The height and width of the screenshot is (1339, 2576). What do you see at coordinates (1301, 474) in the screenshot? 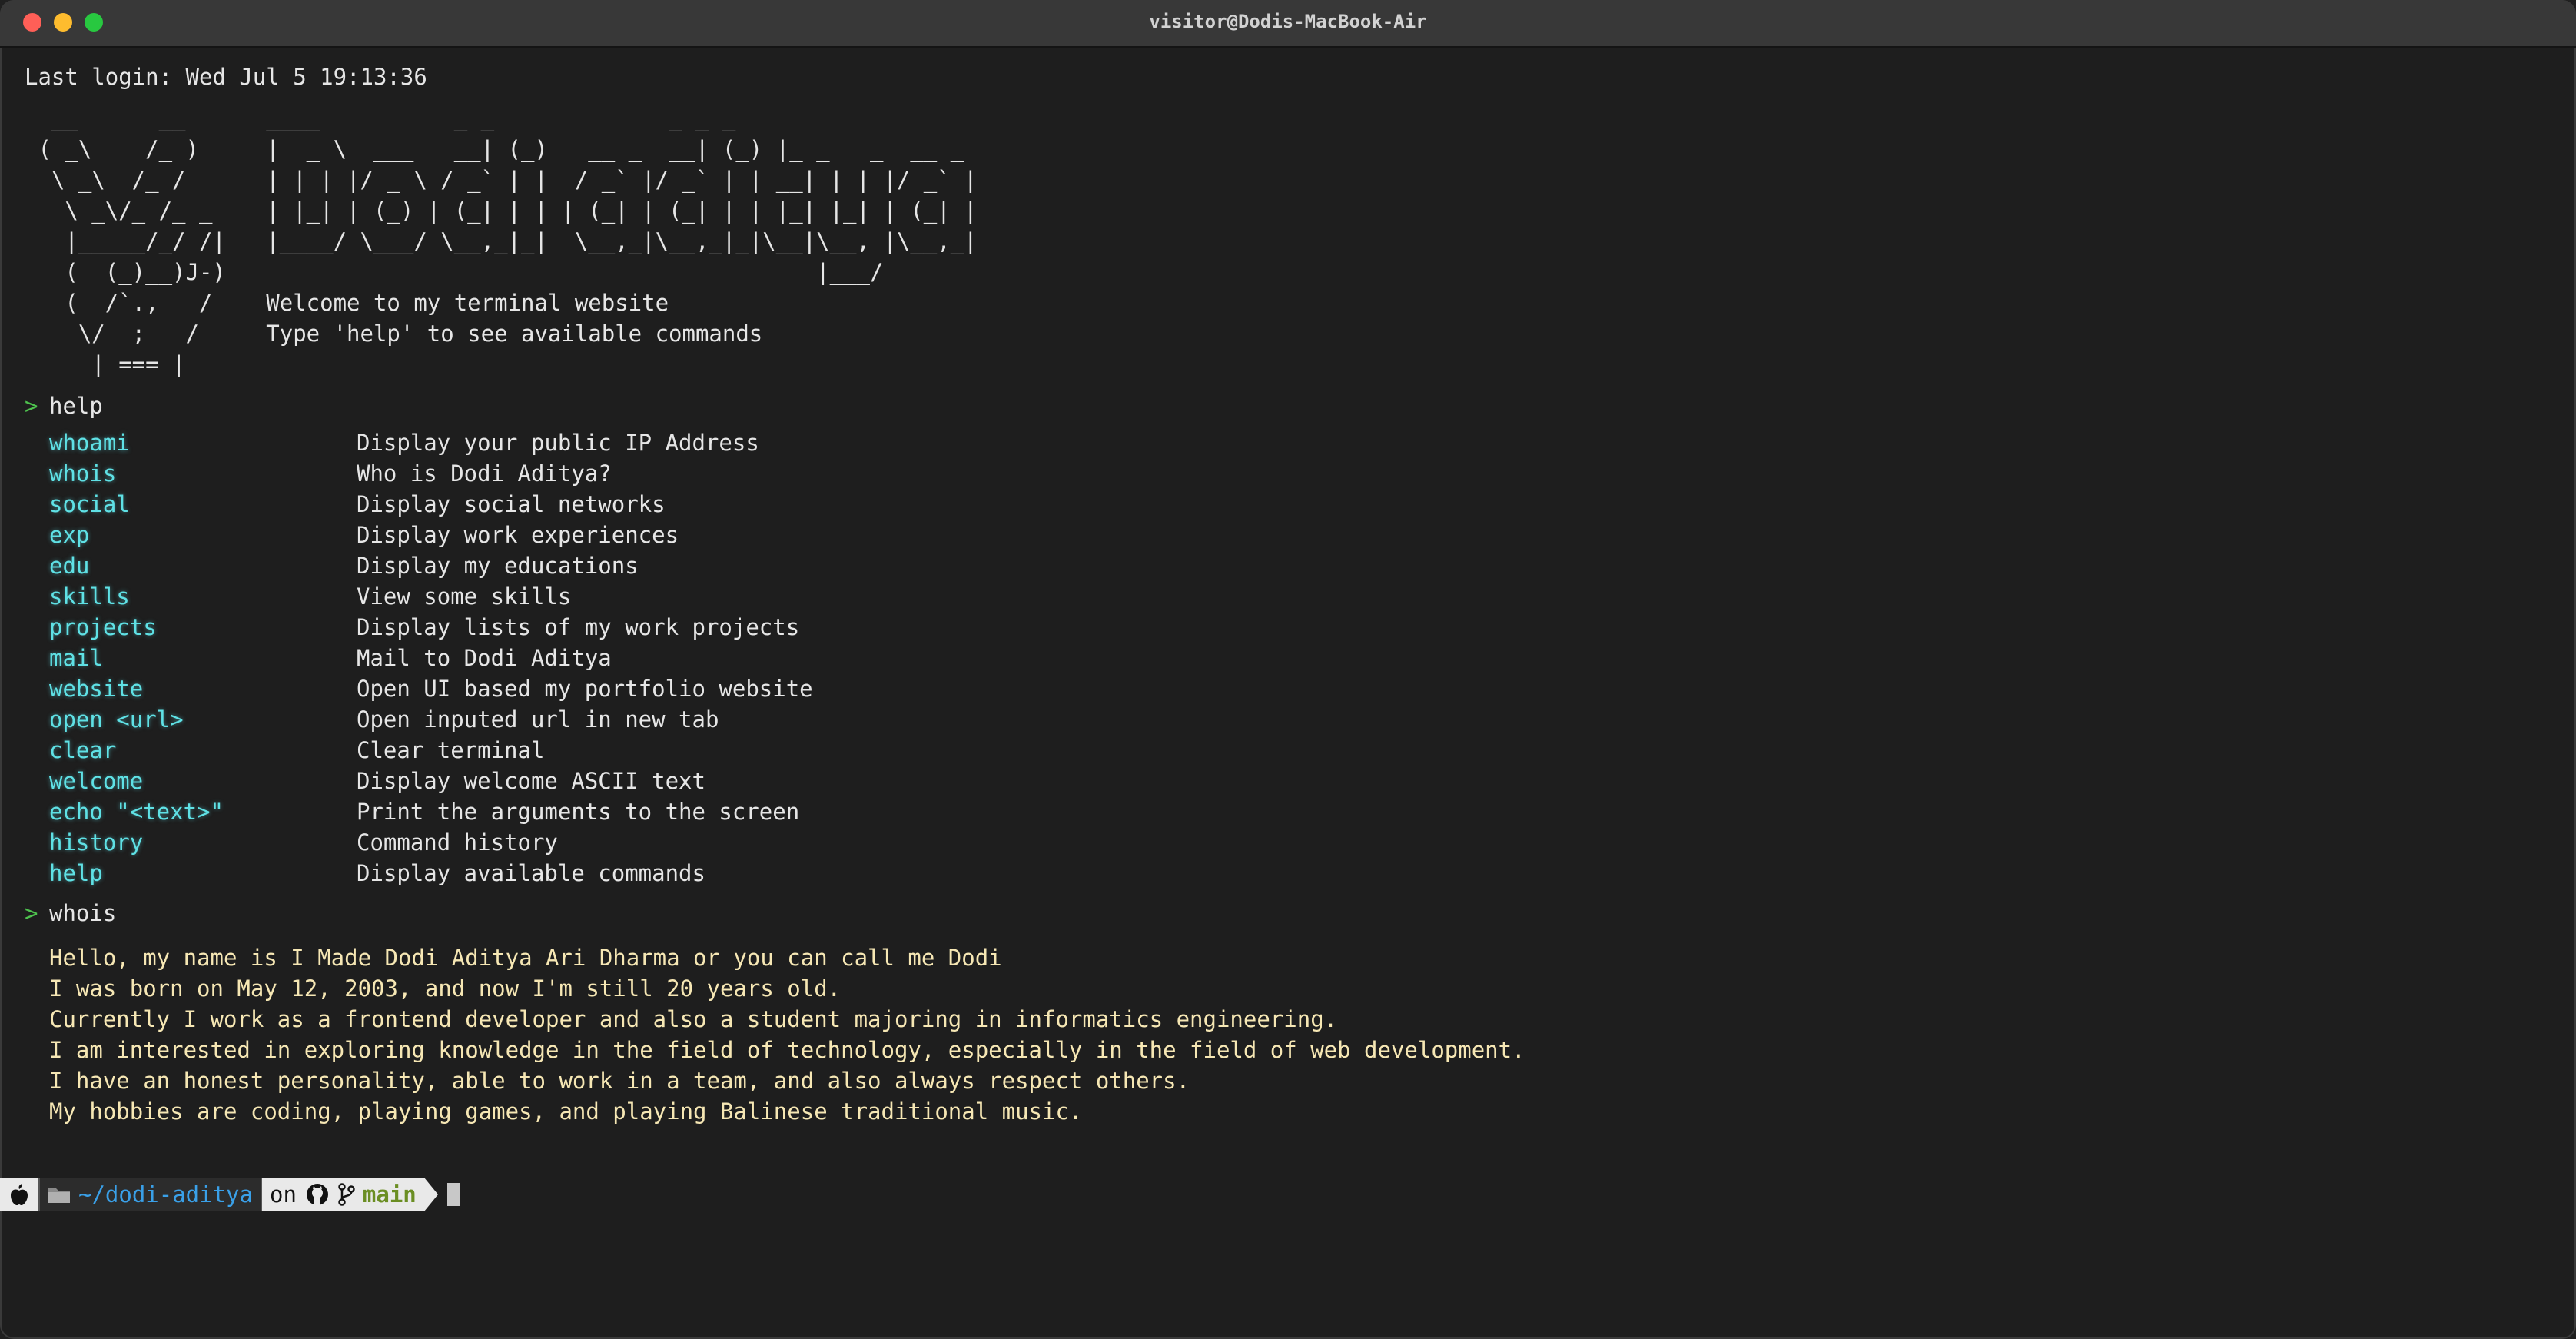
I see `help-command-row: whois Who is Dodi Aditya?` at bounding box center [1301, 474].